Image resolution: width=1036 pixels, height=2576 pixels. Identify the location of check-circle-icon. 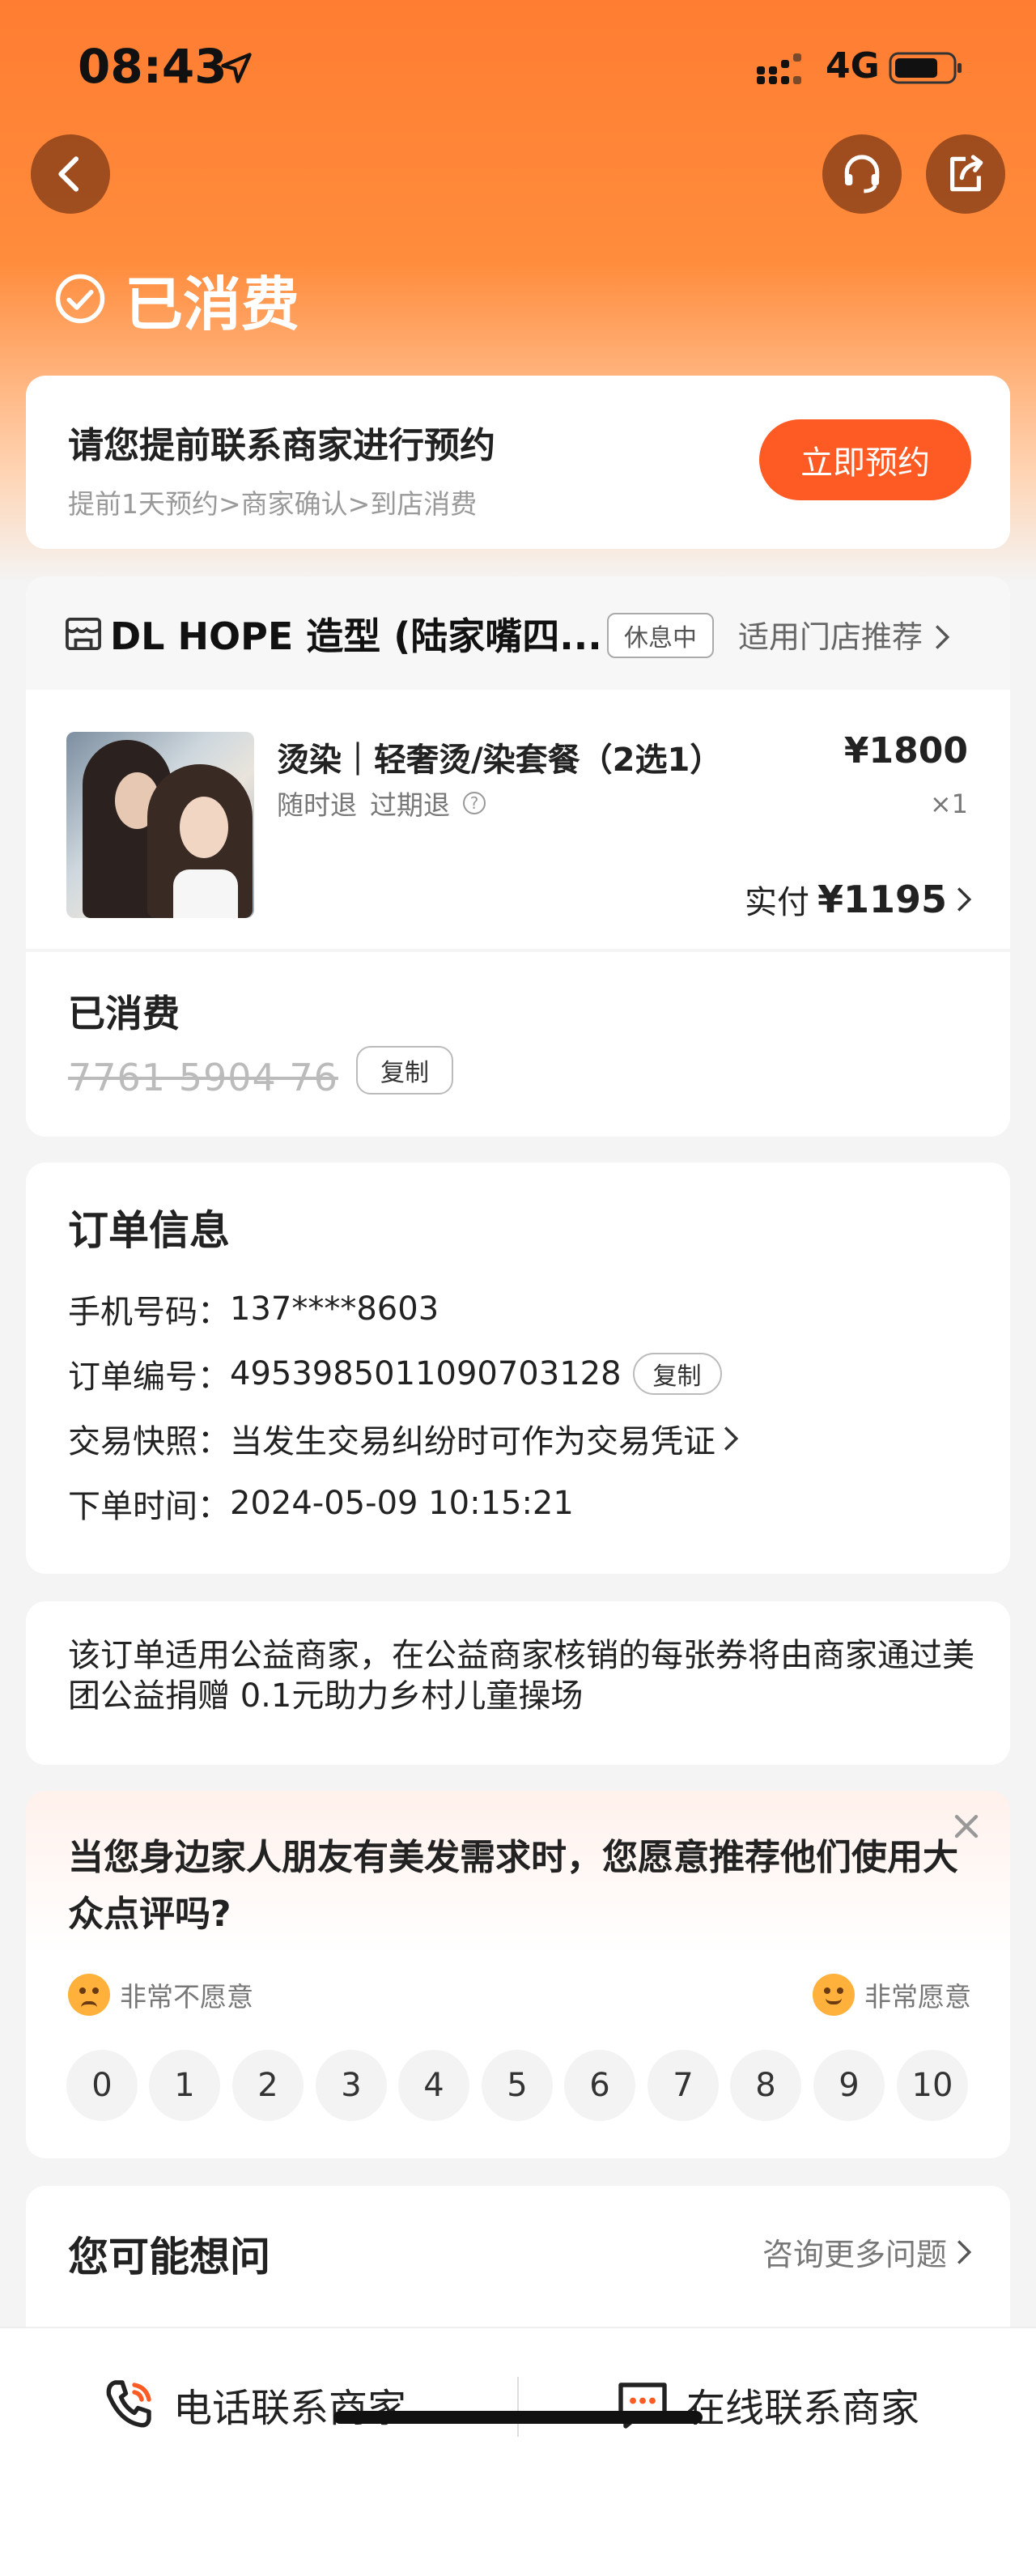
(80, 299).